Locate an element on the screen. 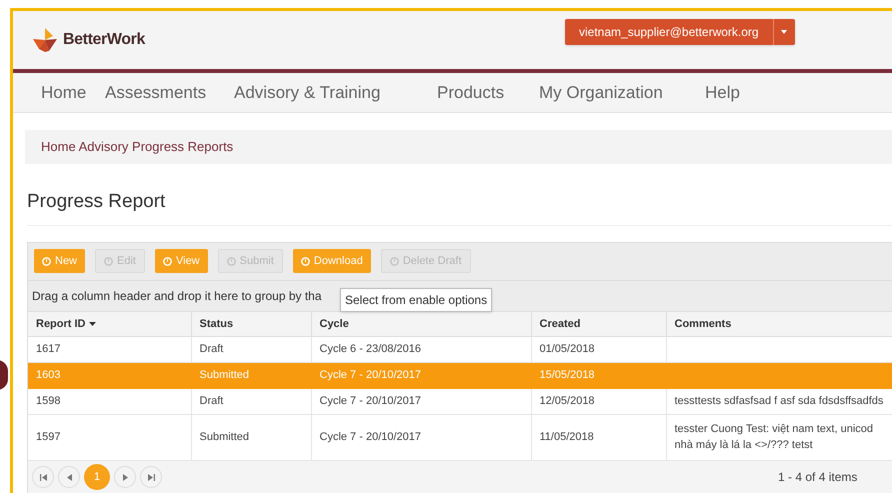 The width and height of the screenshot is (892, 493). table-cell-text: 1598 is located at coordinates (48, 402).